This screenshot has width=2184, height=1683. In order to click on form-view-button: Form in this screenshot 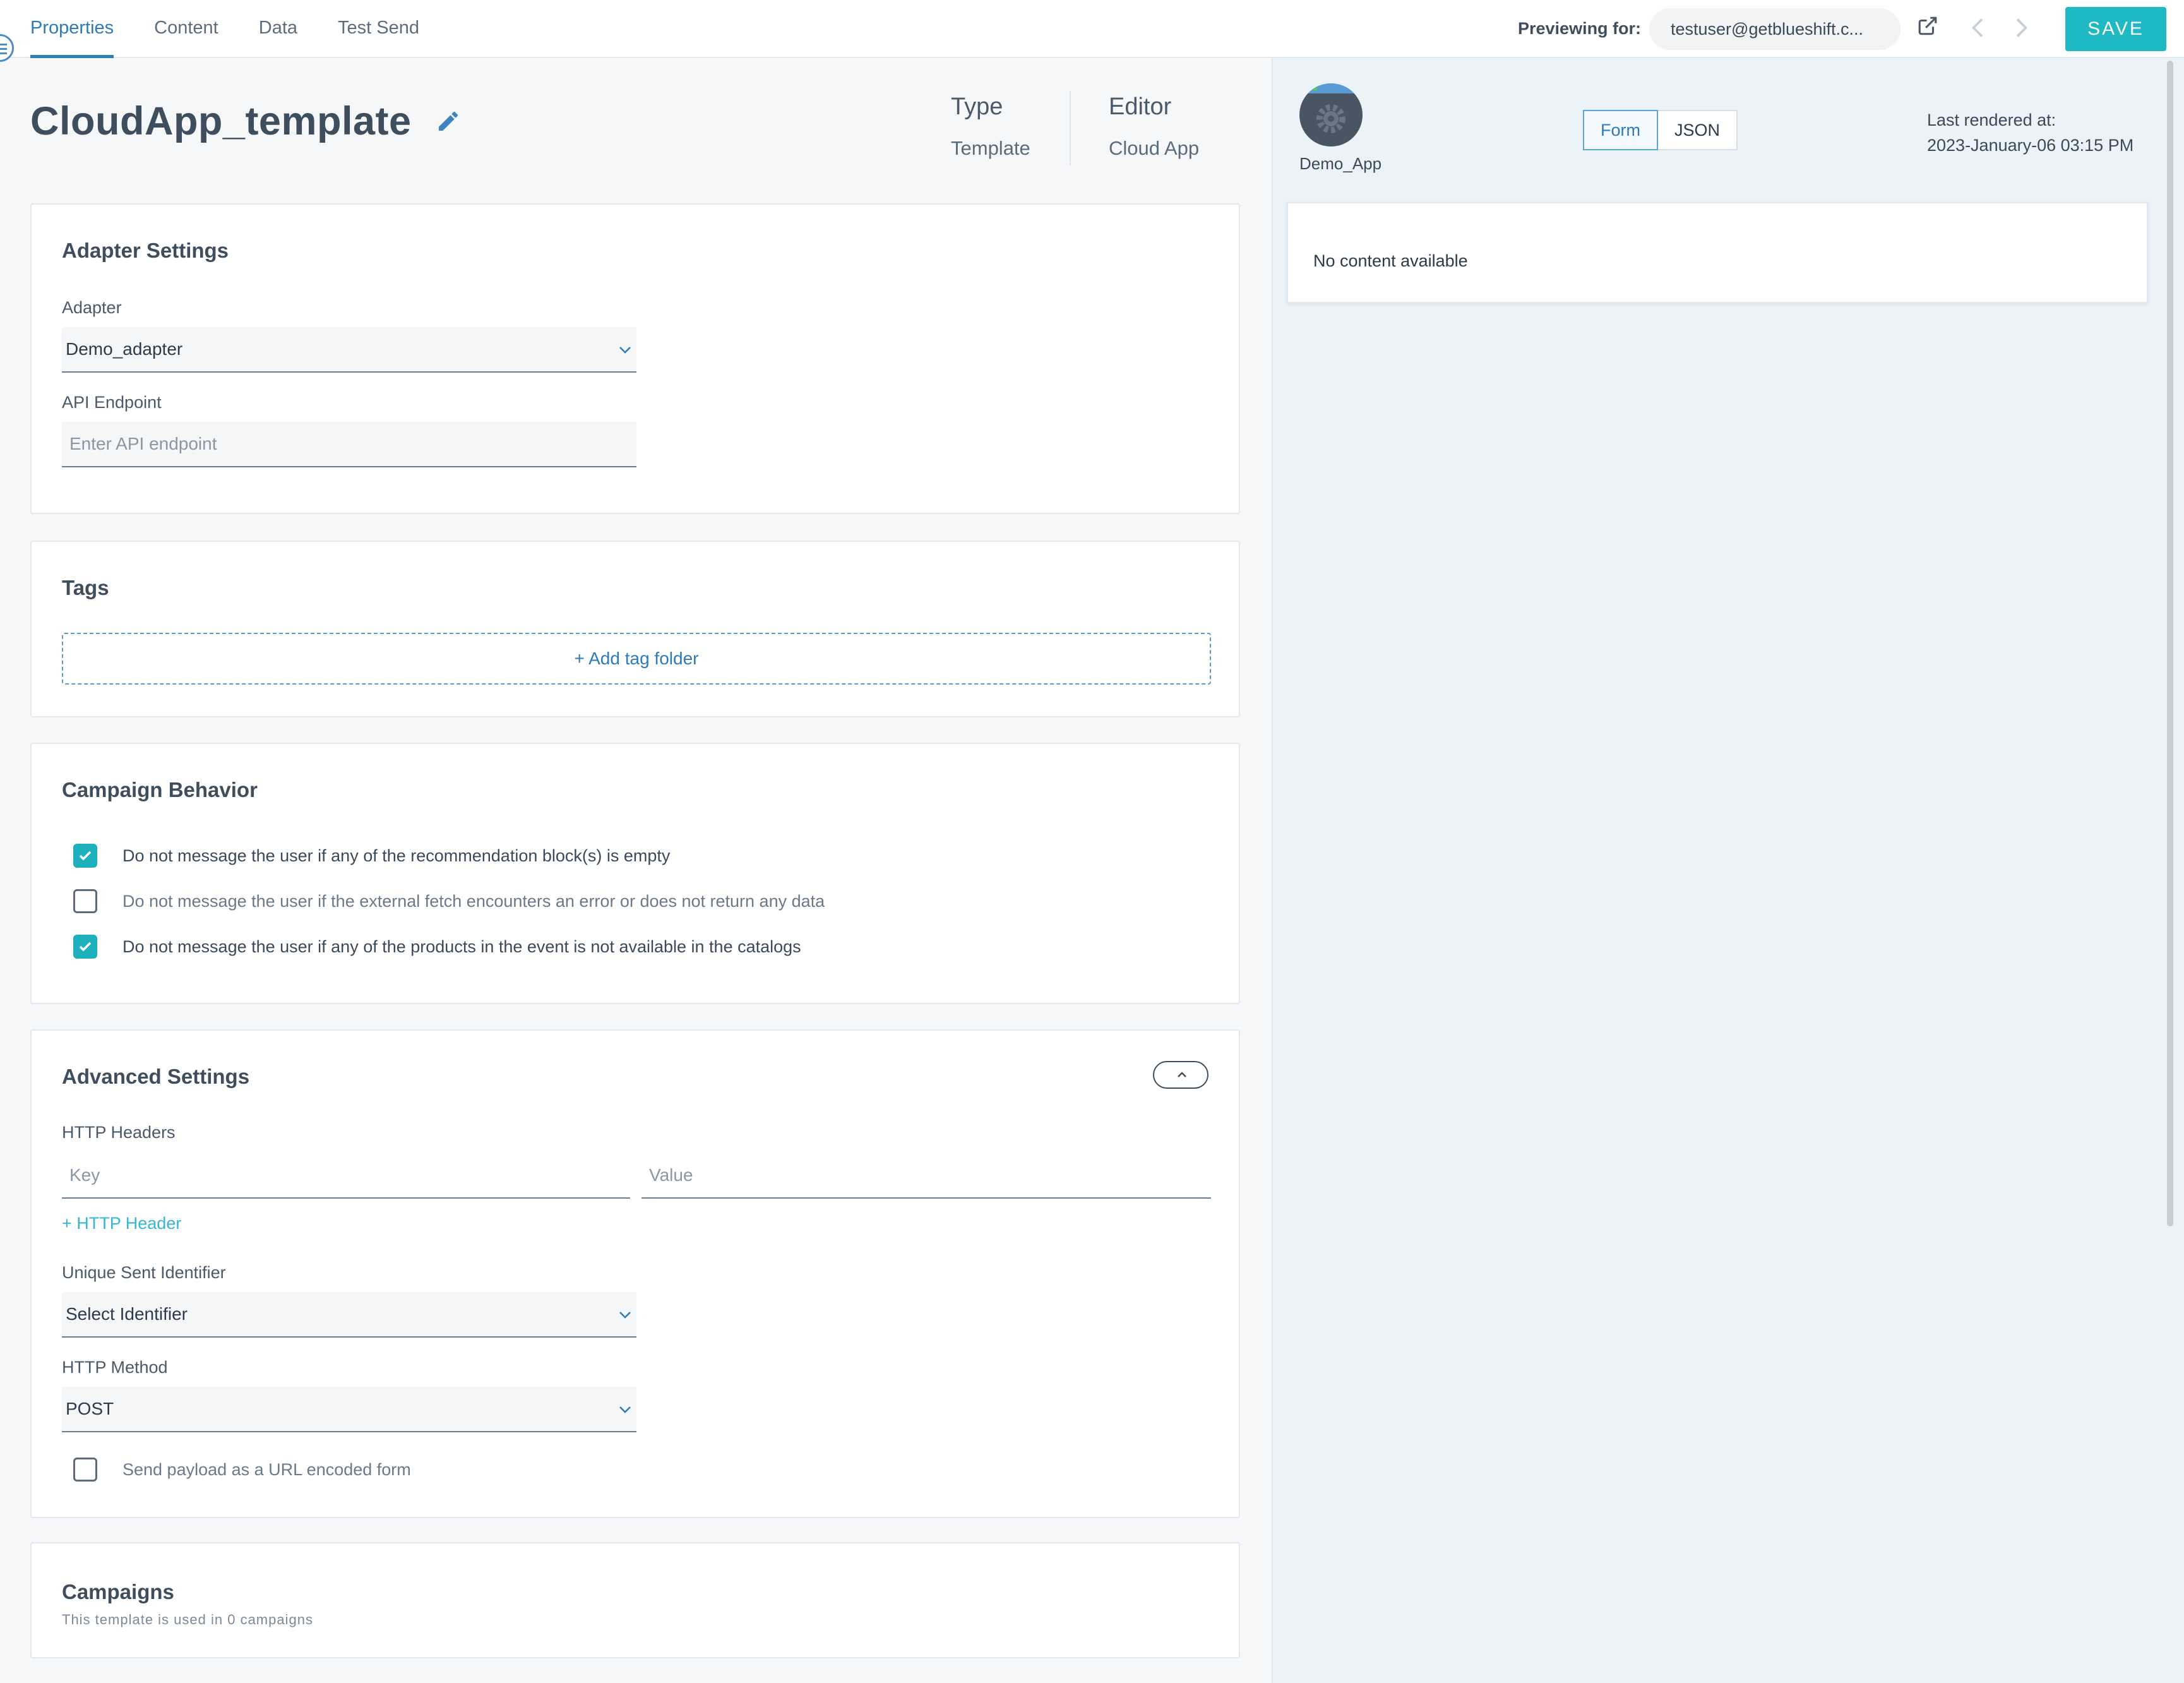, I will do `click(1620, 130)`.